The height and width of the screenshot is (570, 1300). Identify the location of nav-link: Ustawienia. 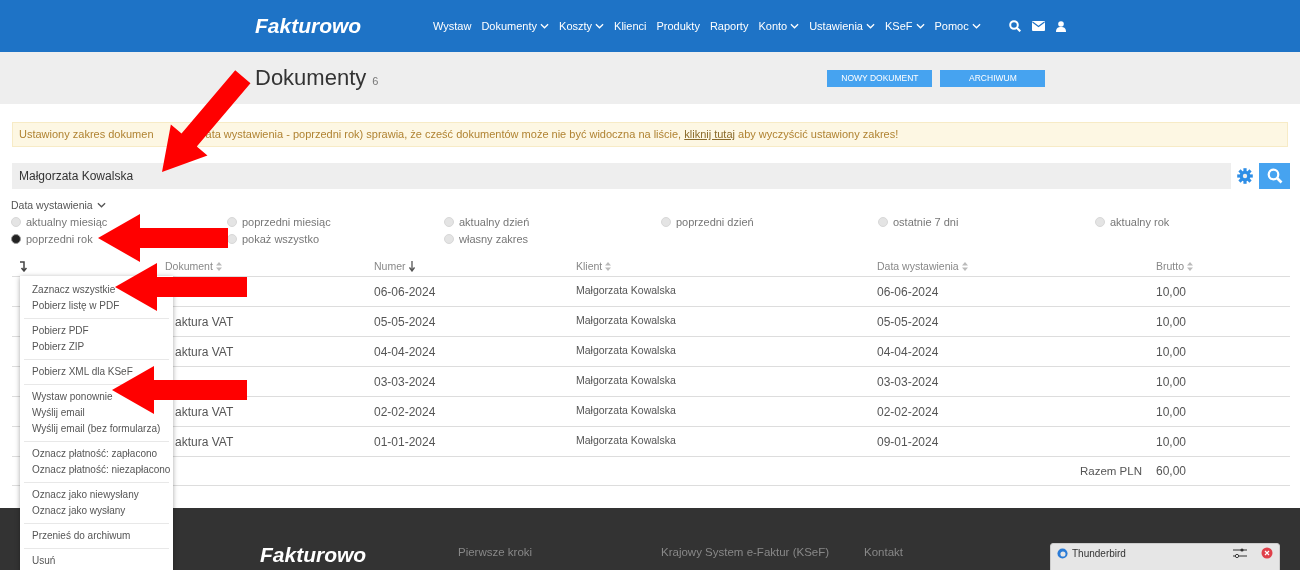
(842, 26).